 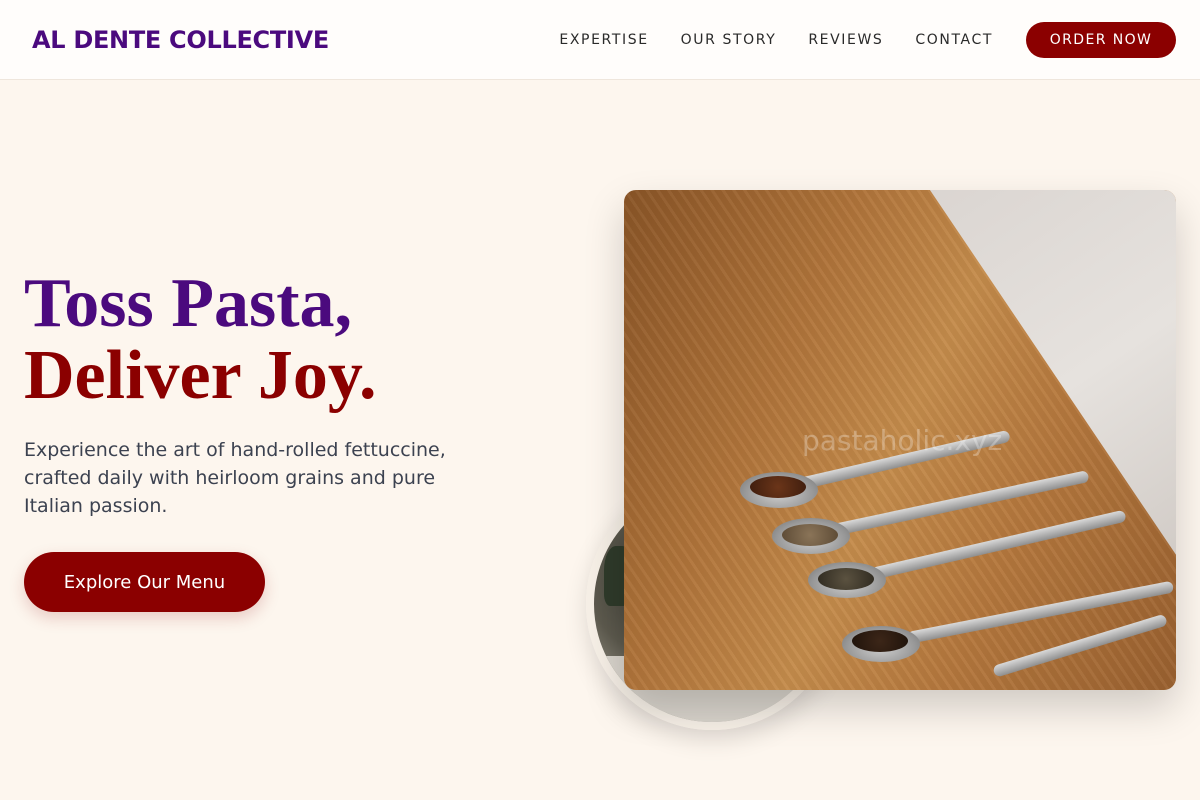 I want to click on explore-menu-button: Explore Our Menu, so click(x=144, y=582).